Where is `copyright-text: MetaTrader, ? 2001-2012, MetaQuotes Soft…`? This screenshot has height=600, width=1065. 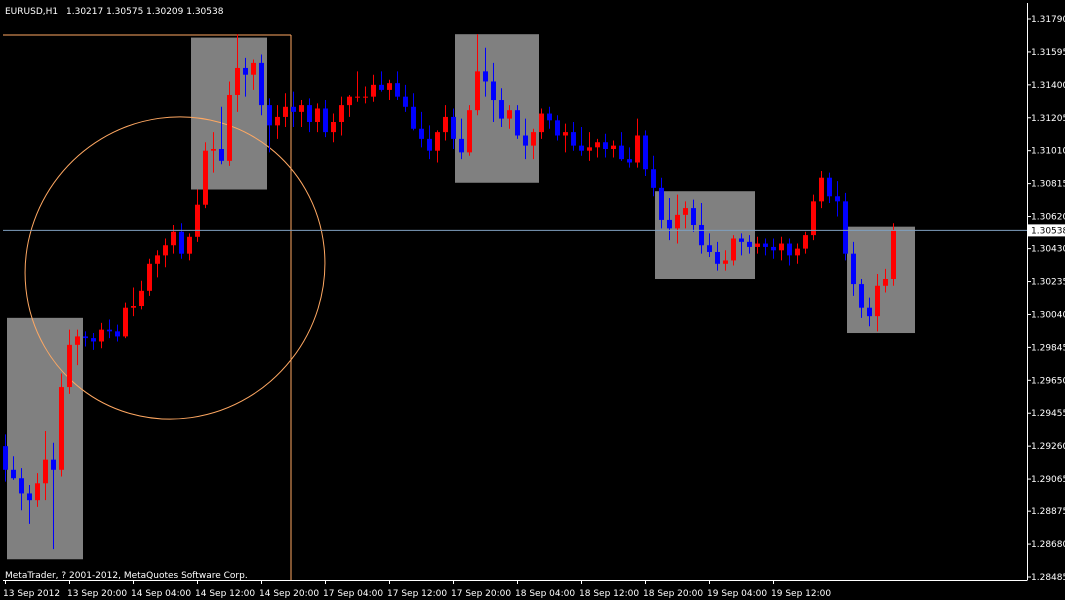
copyright-text: MetaTrader, ? 2001-2012, MetaQuotes Soft… is located at coordinates (126, 576).